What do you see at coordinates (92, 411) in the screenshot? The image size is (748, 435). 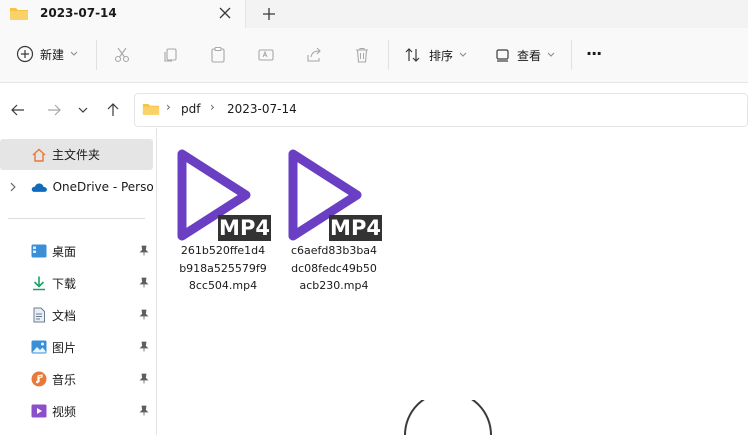 I see `sidebar-item-videos: 视频` at bounding box center [92, 411].